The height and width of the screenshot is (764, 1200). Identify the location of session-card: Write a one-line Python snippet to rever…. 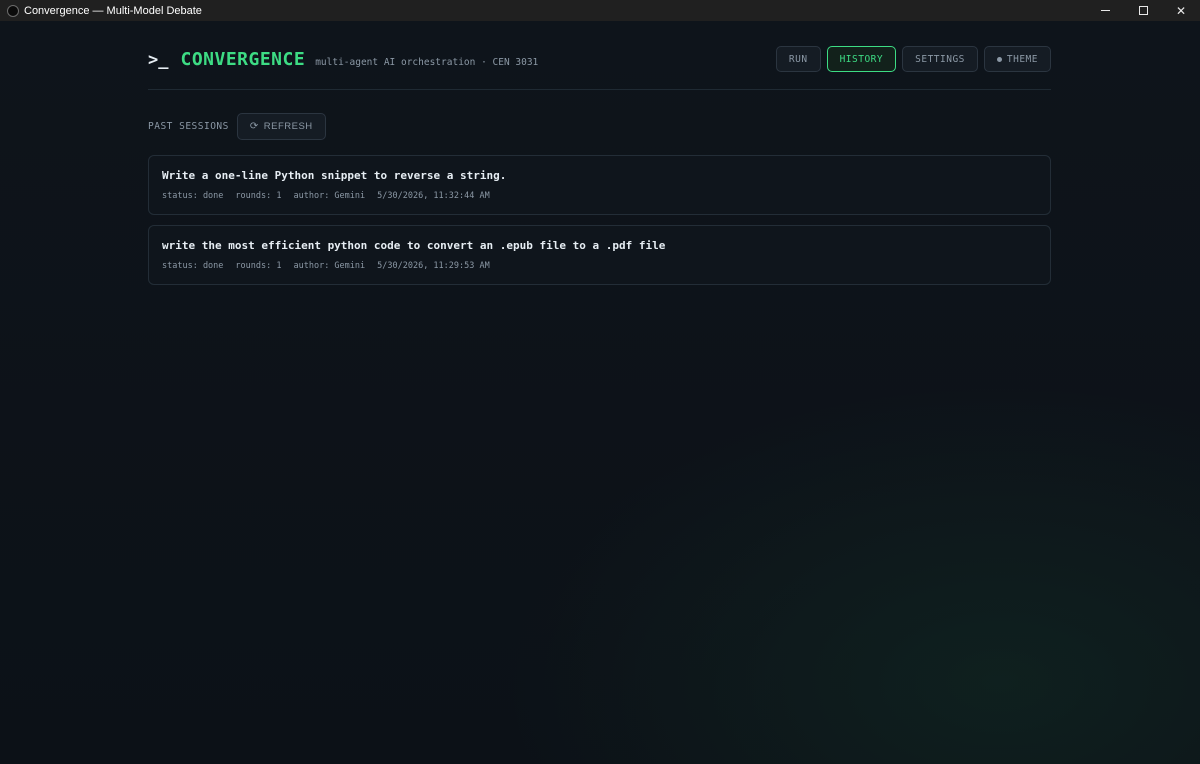
(599, 185).